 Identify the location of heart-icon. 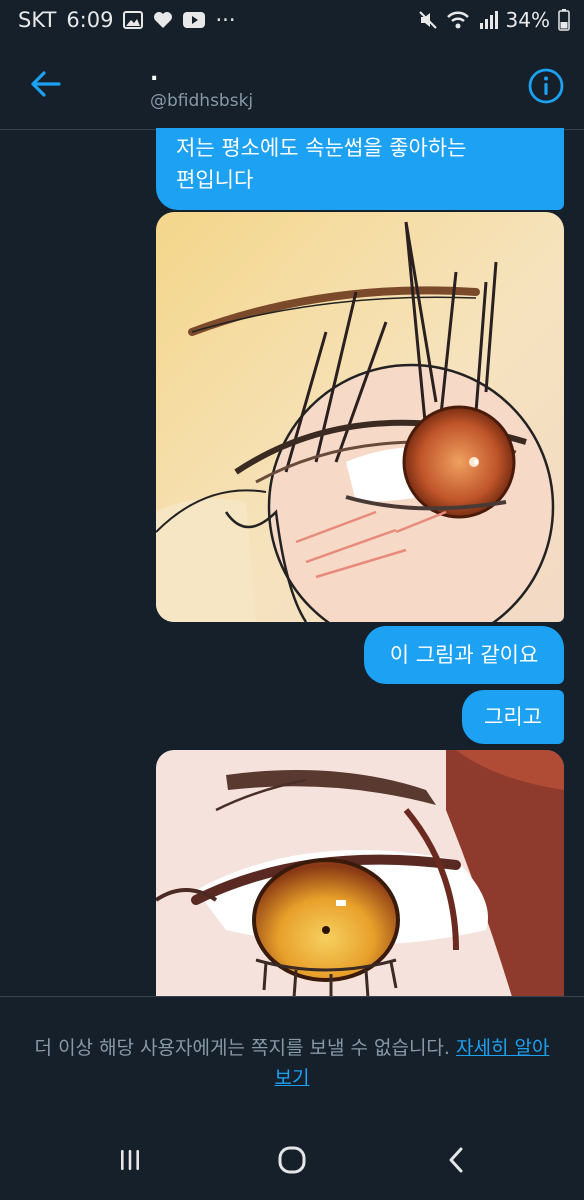
(163, 20).